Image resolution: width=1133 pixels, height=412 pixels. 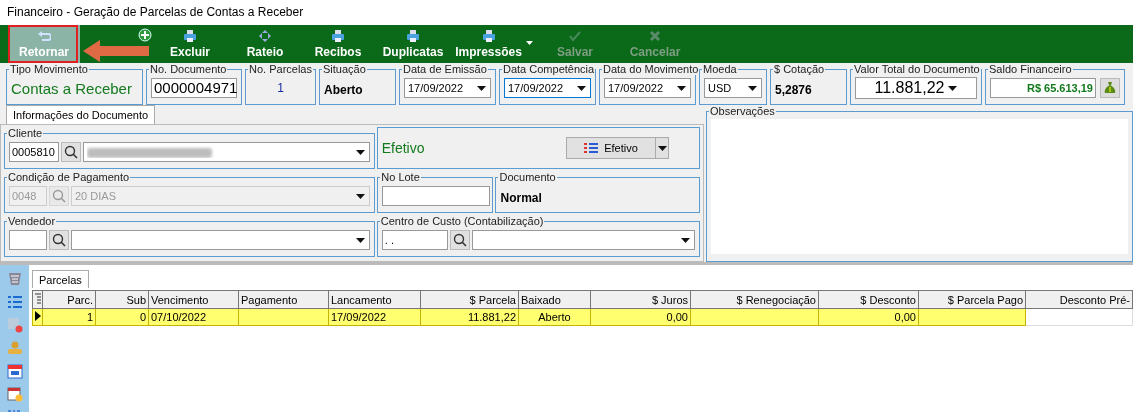 What do you see at coordinates (32, 221) in the screenshot?
I see `group-label: Vendedor` at bounding box center [32, 221].